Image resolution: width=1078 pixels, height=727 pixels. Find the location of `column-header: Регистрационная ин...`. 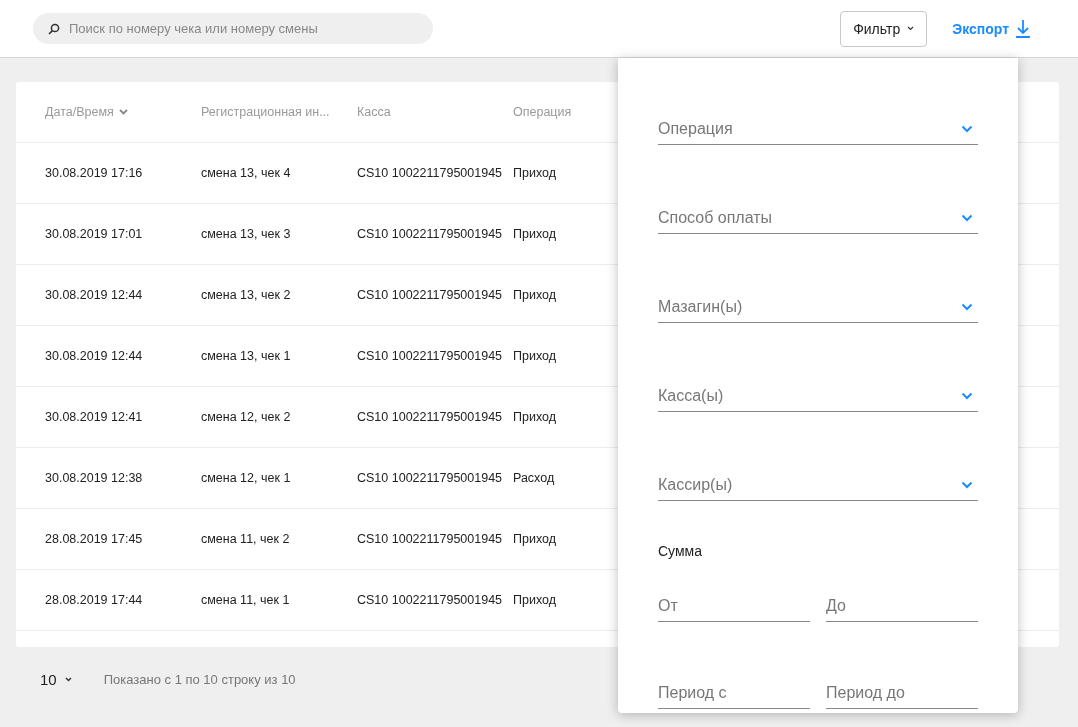

column-header: Регистрационная ин... is located at coordinates (265, 112).